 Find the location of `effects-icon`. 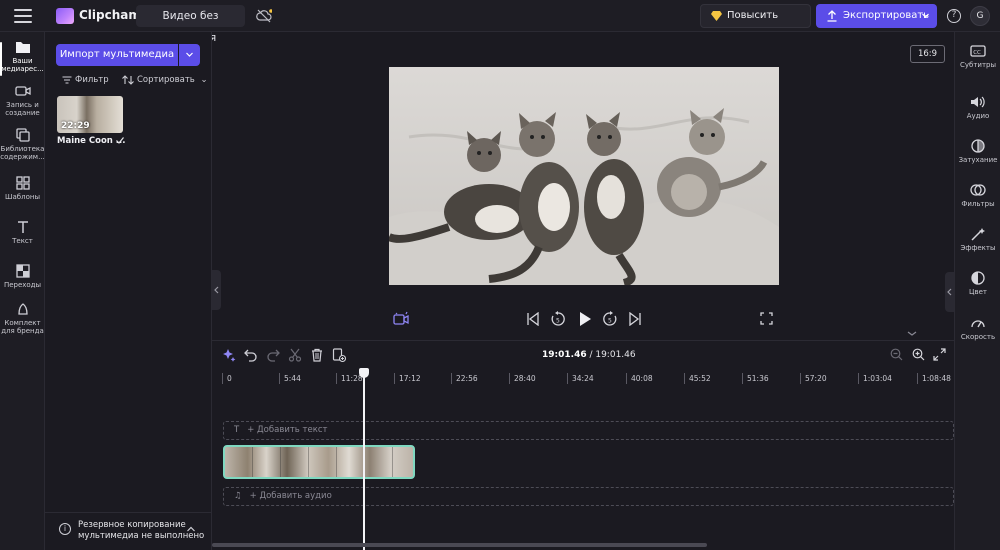

effects-icon is located at coordinates (978, 234).